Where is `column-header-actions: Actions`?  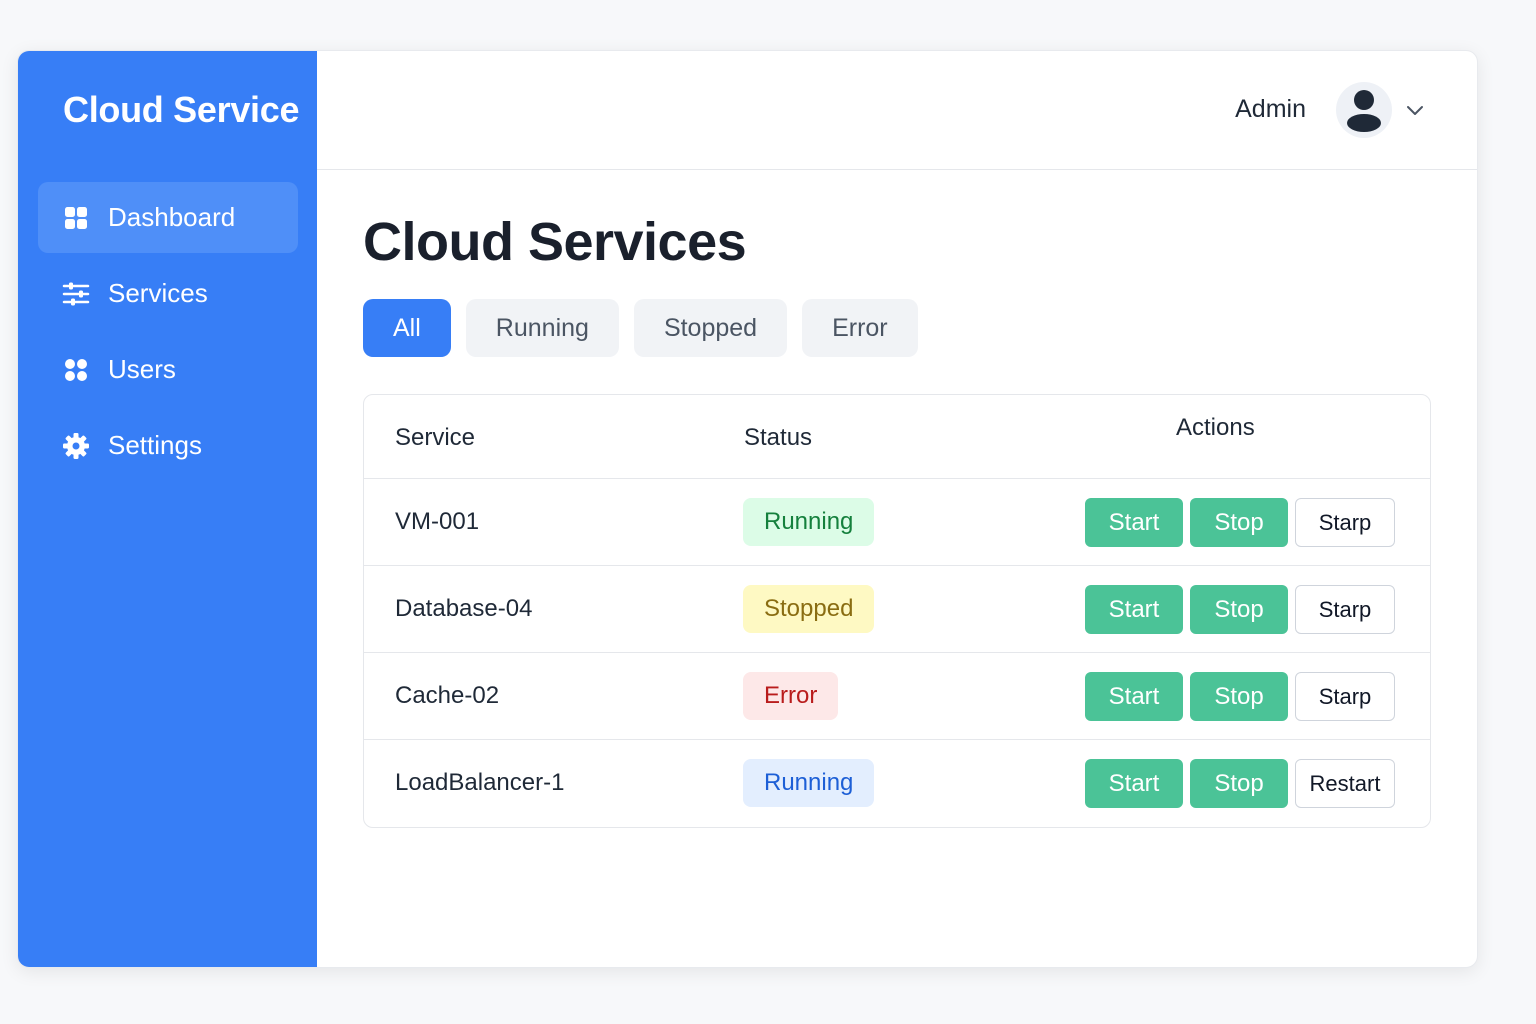
column-header-actions: Actions is located at coordinates (1215, 427).